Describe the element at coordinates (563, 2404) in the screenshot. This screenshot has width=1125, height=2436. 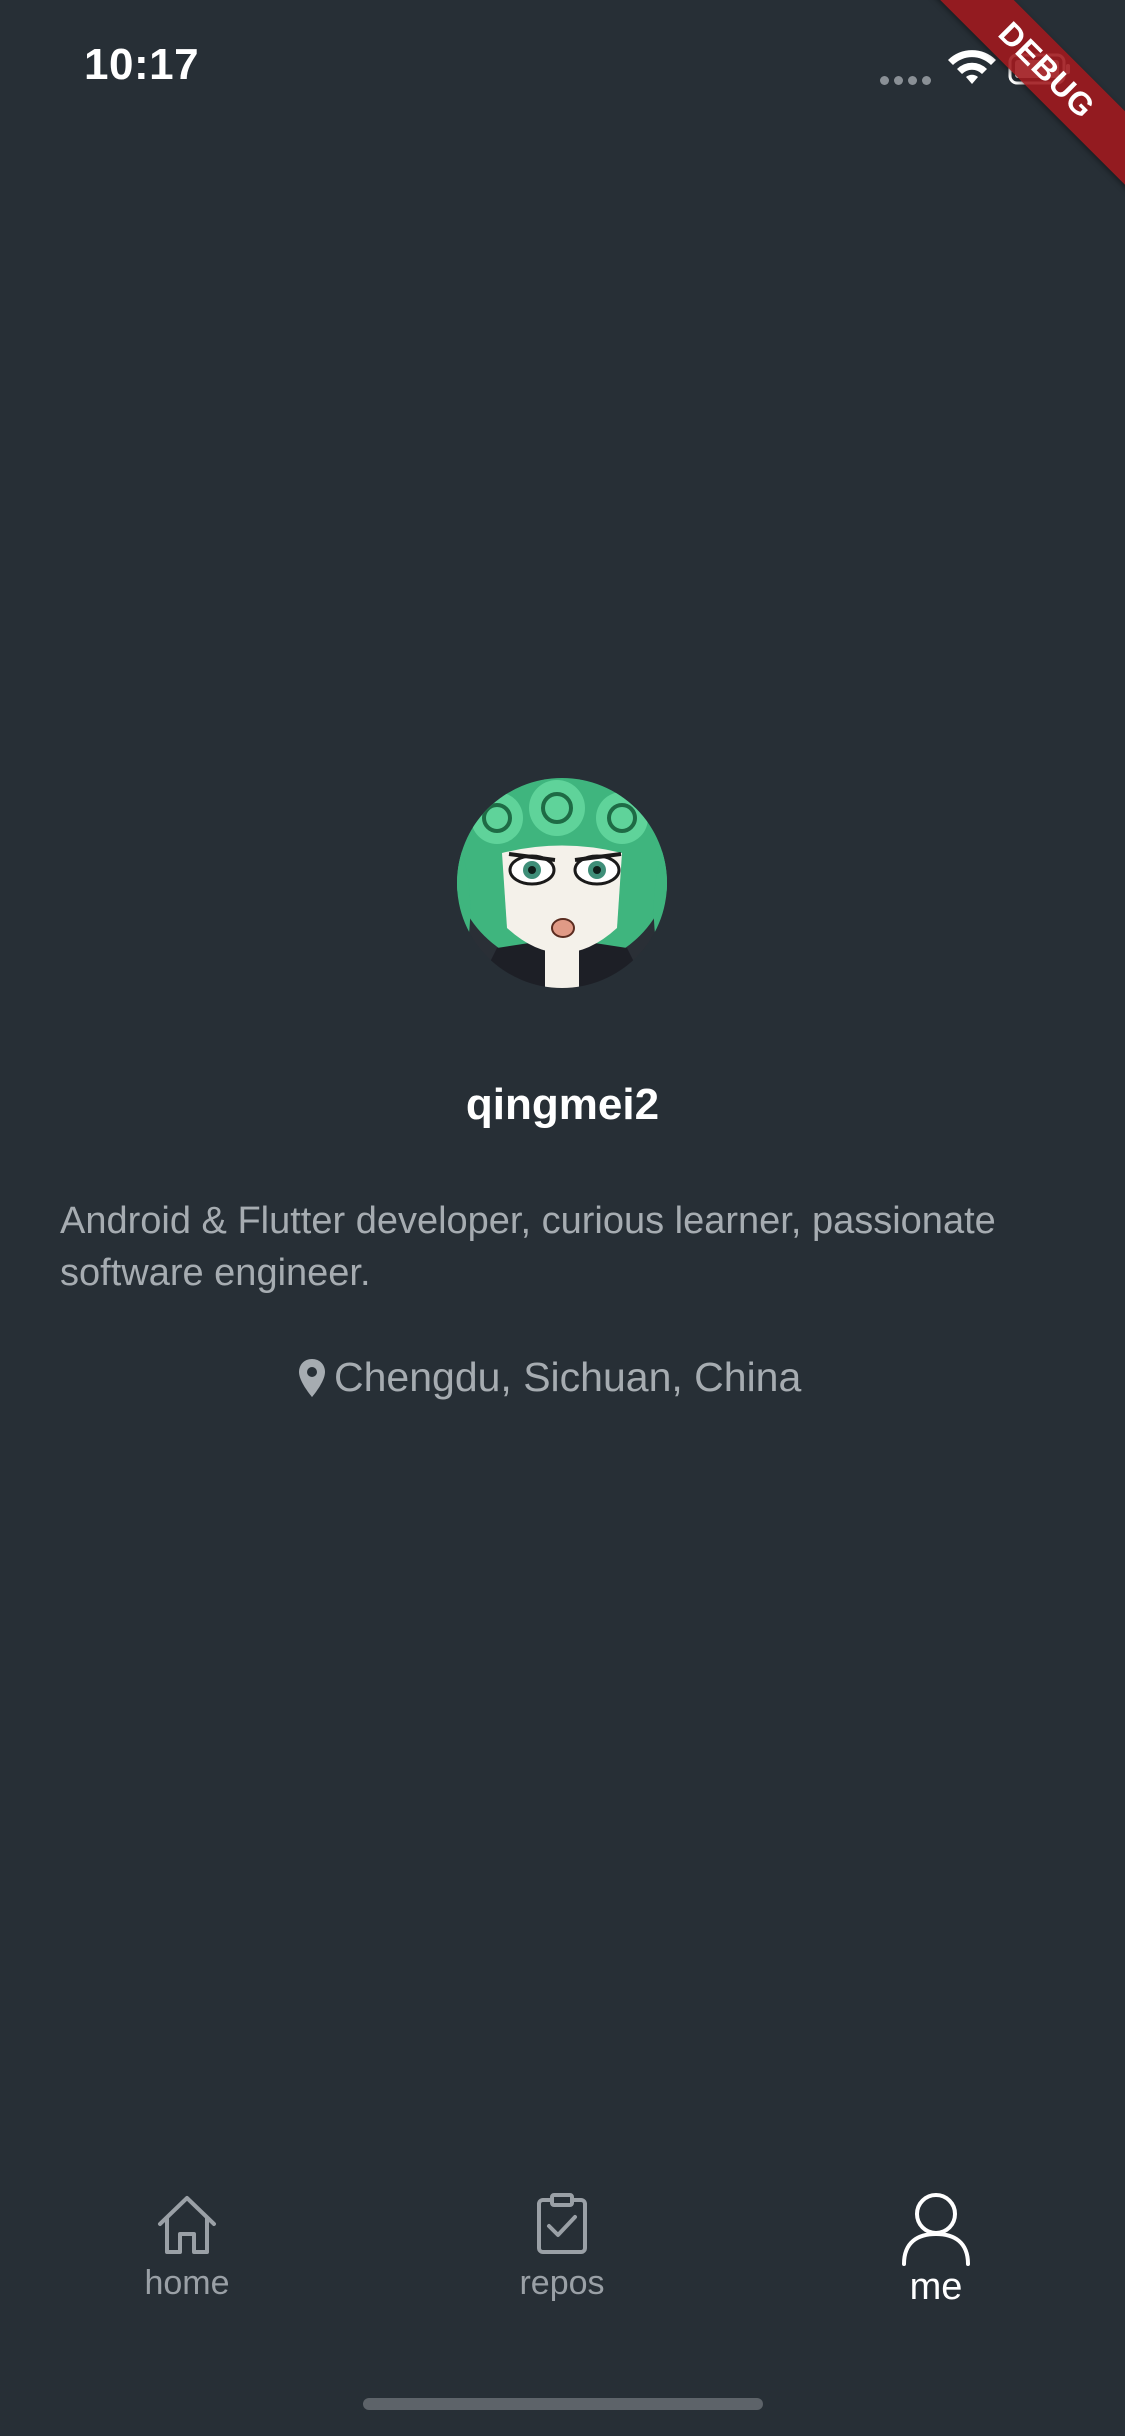
I see `home-indicator` at that location.